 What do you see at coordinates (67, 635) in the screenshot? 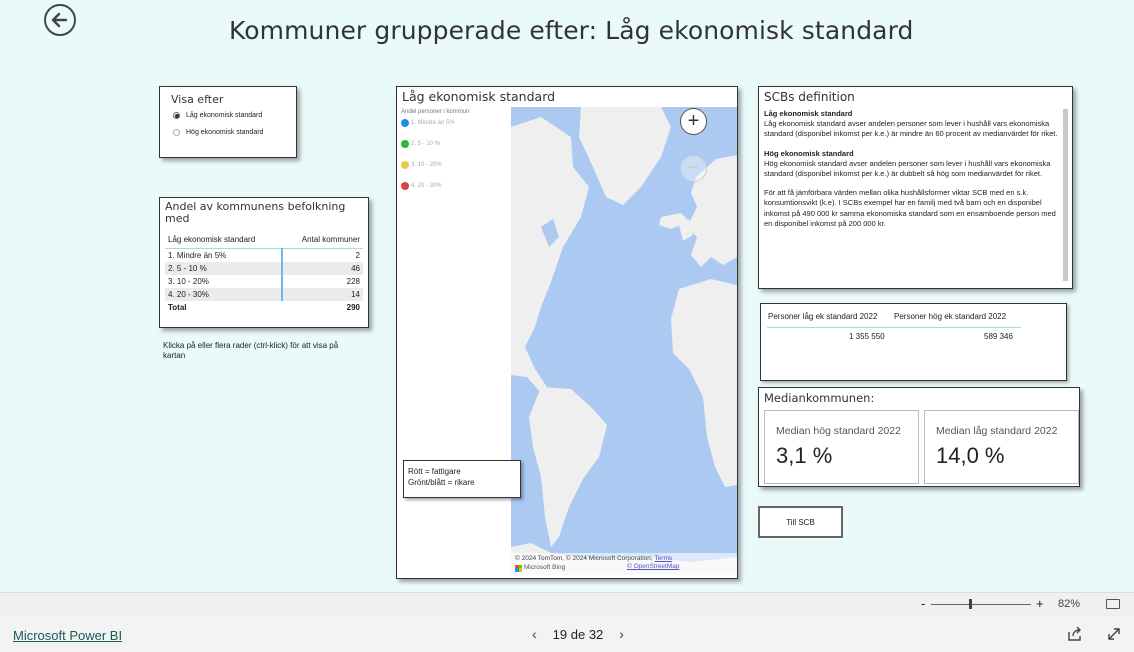
I see `power-bi-link: Microsoft Power BI` at bounding box center [67, 635].